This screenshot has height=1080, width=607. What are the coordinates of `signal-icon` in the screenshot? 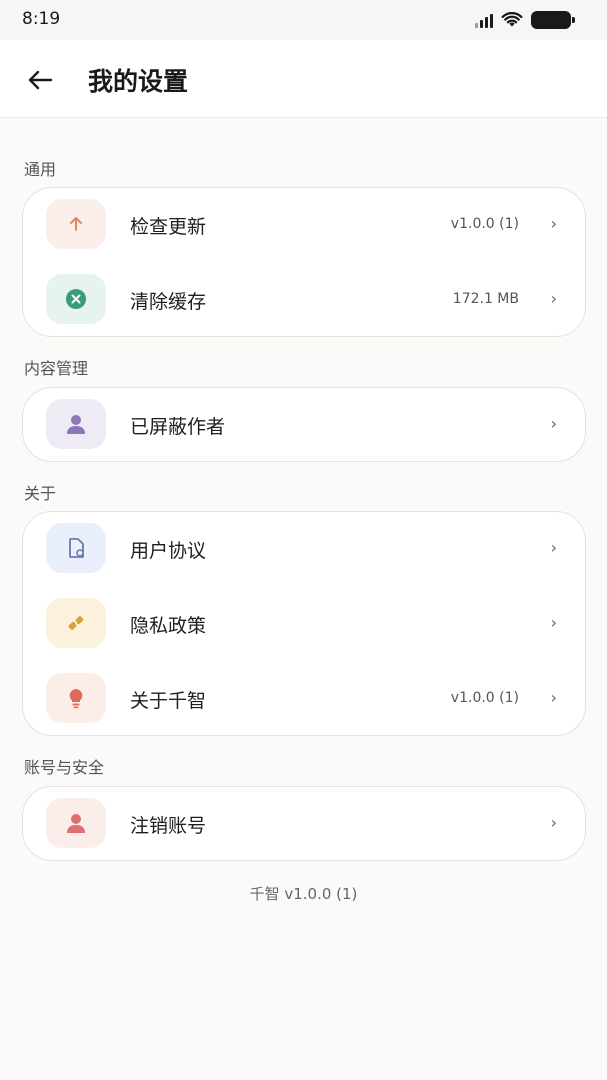 It's located at (484, 20).